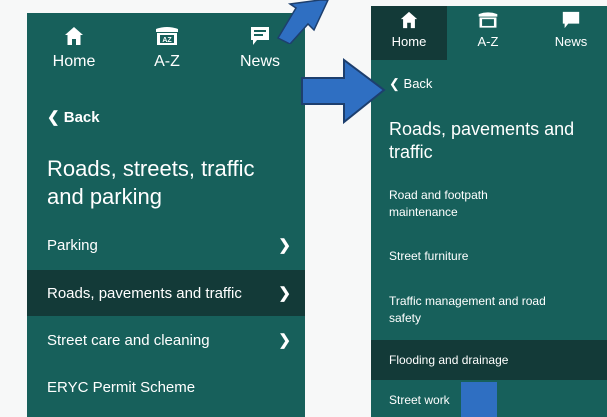 This screenshot has height=417, width=607. I want to click on menu-item-label: Parking, so click(72, 245).